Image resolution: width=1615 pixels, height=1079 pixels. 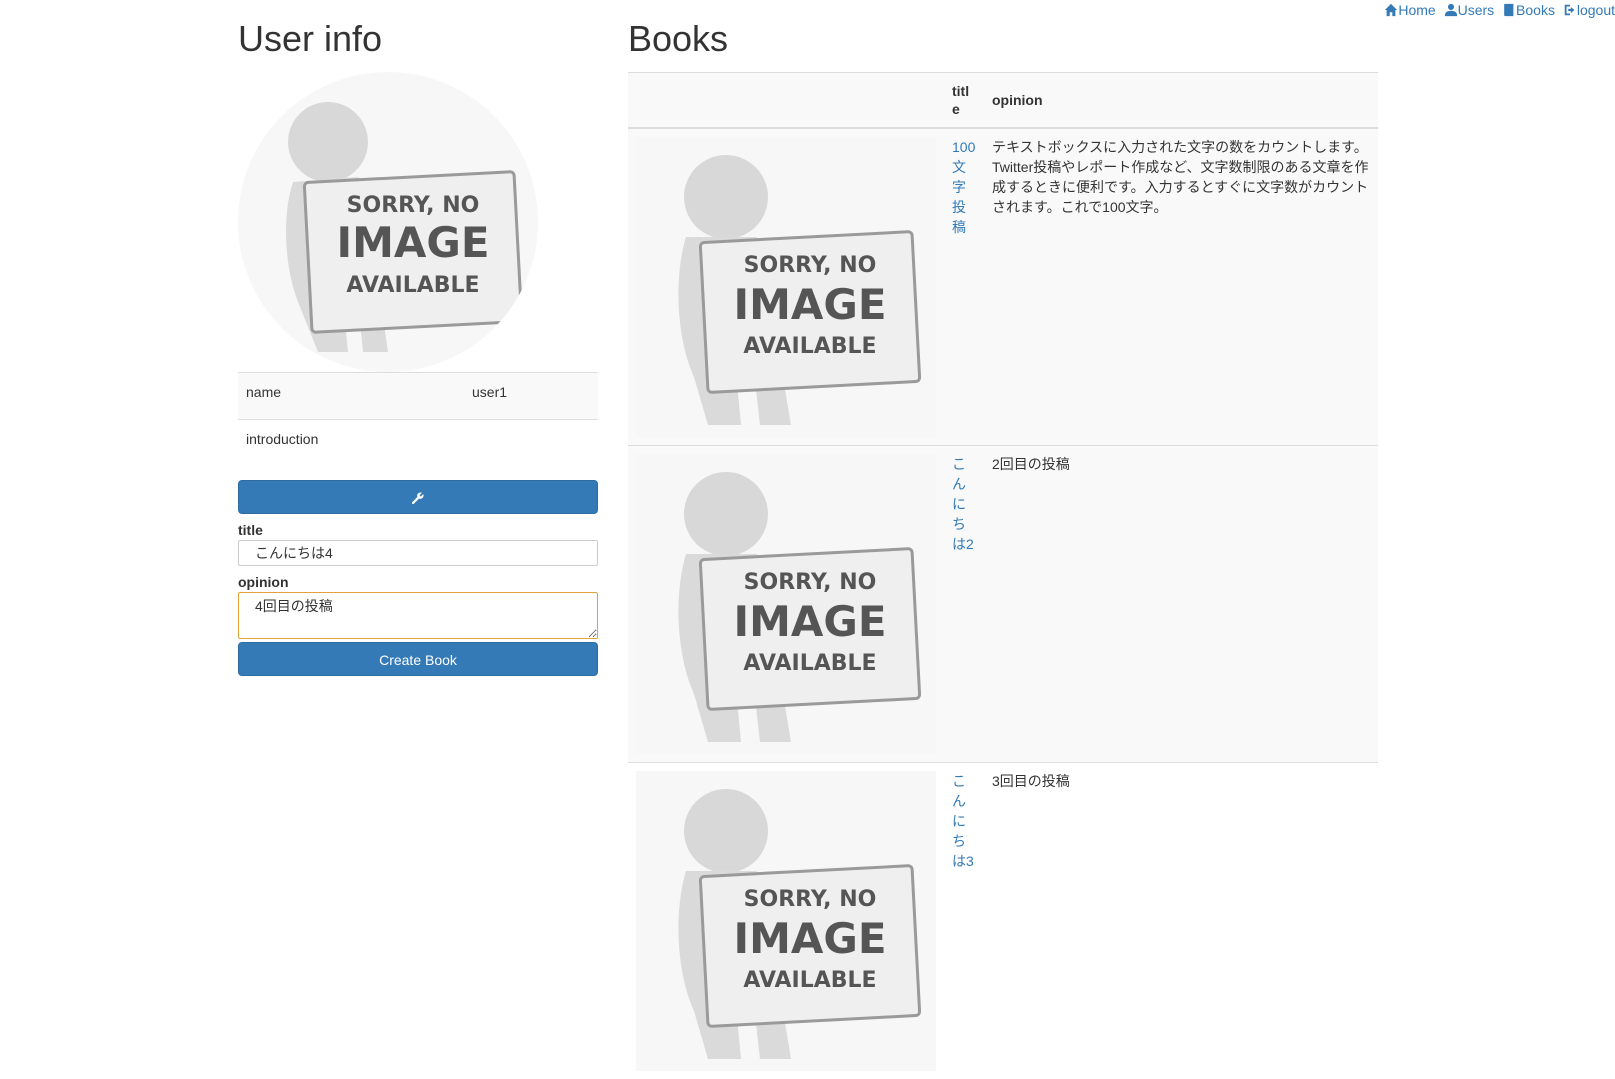 What do you see at coordinates (1451, 10) in the screenshot?
I see `user-icon` at bounding box center [1451, 10].